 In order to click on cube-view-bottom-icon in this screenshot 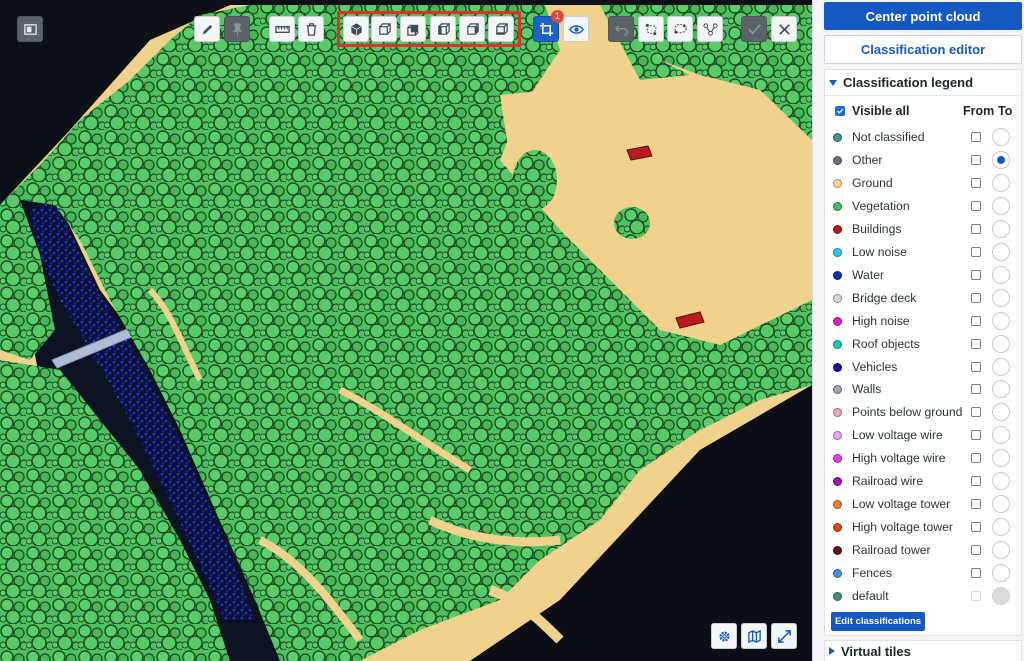, I will do `click(501, 29)`.